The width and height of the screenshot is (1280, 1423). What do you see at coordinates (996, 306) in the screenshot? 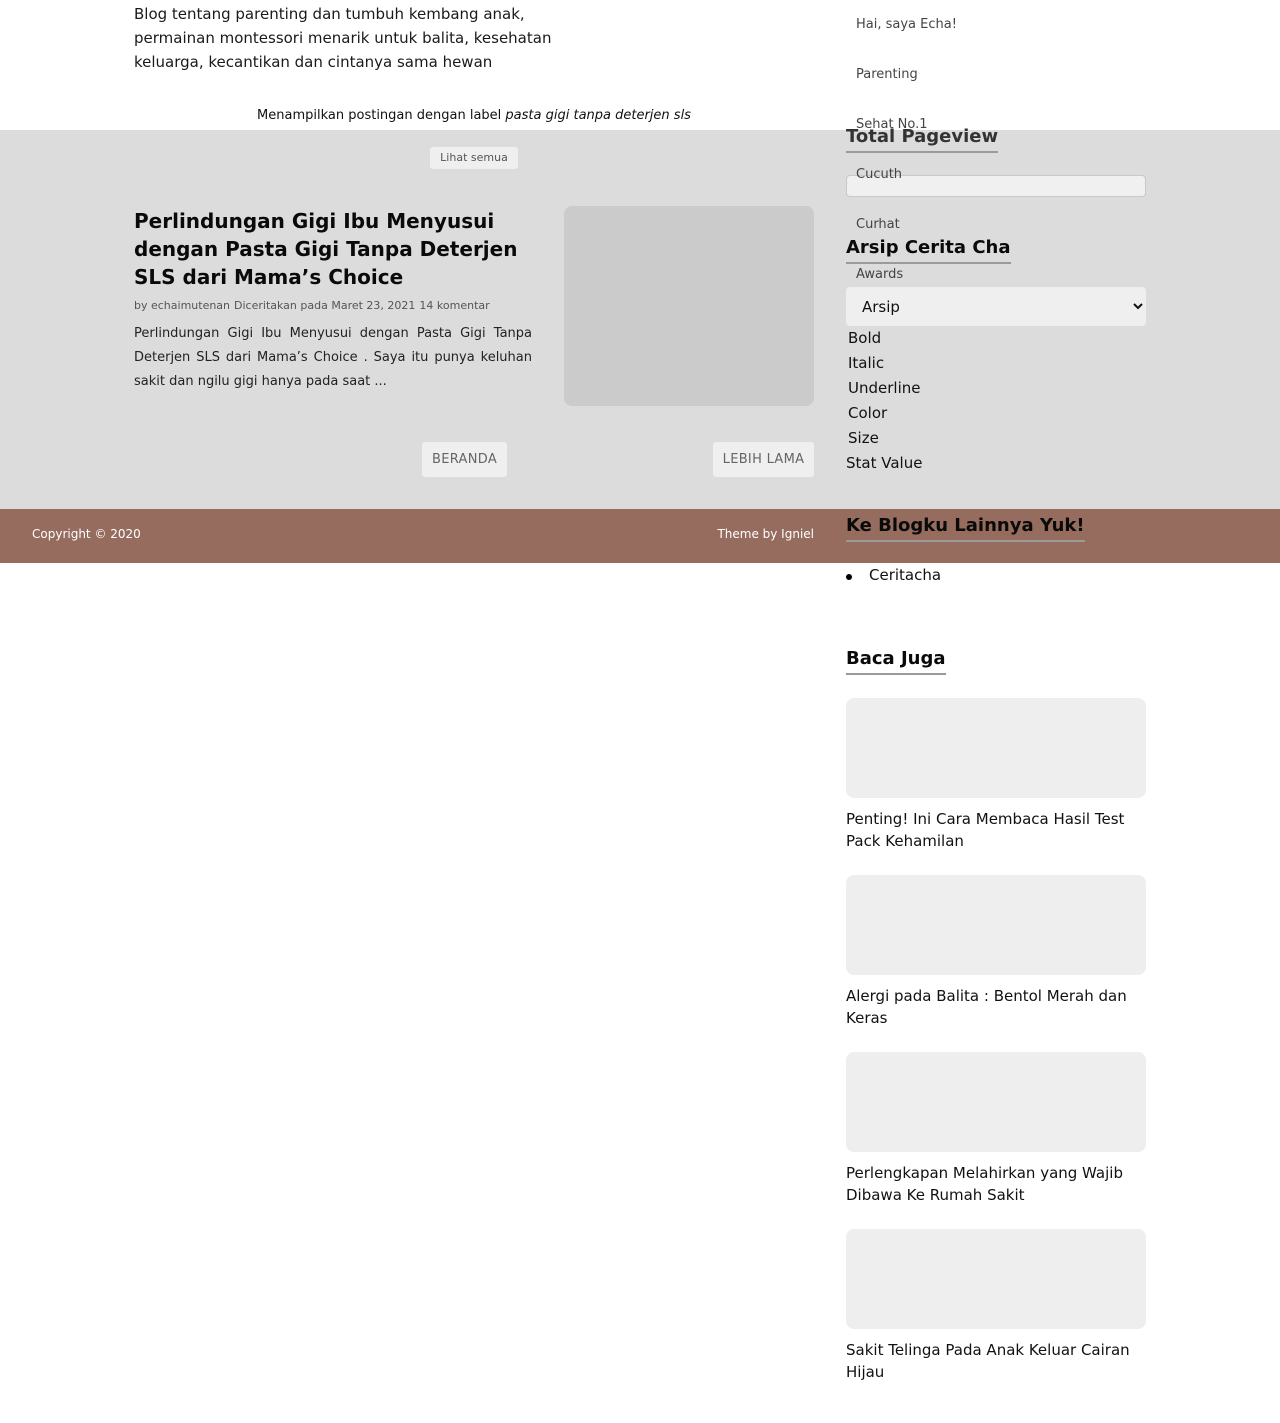
I see `archive-select: Arsip` at bounding box center [996, 306].